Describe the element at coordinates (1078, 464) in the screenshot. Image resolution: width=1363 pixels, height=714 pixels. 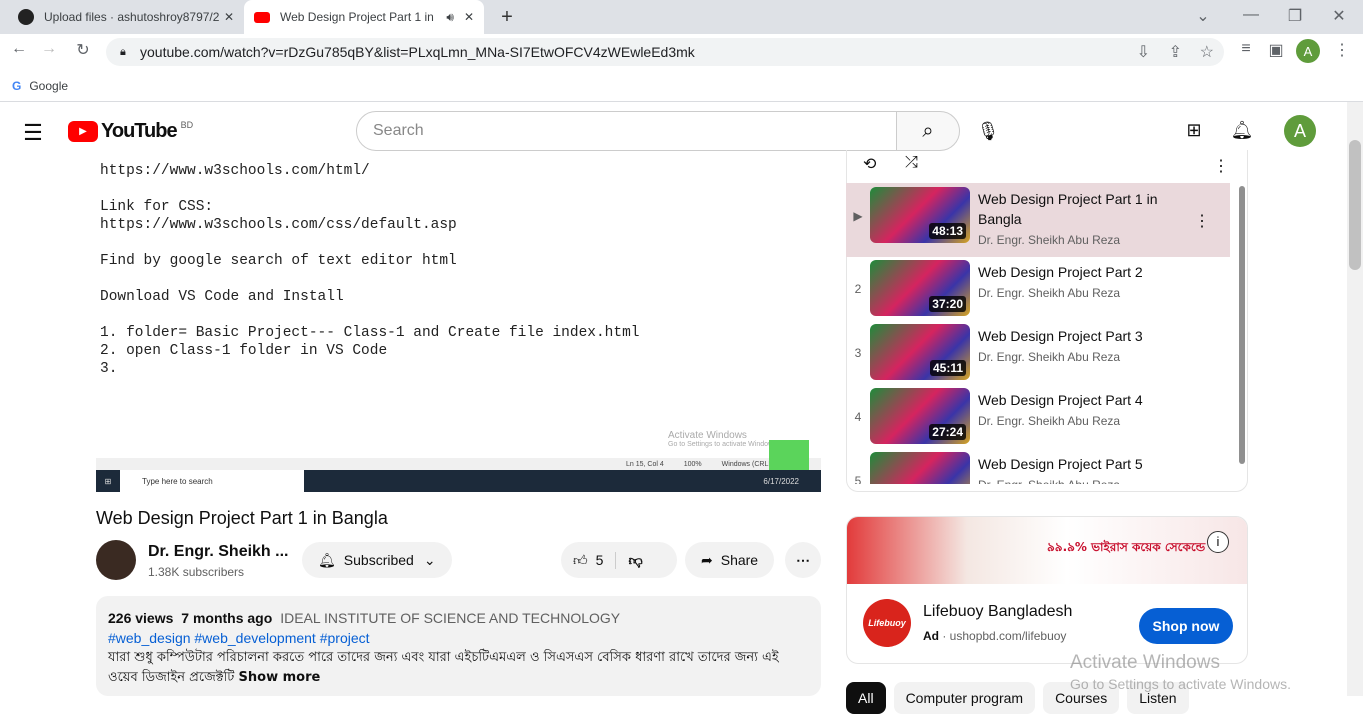
I see `playlist-video-title: Web Design Project Part 5` at that location.